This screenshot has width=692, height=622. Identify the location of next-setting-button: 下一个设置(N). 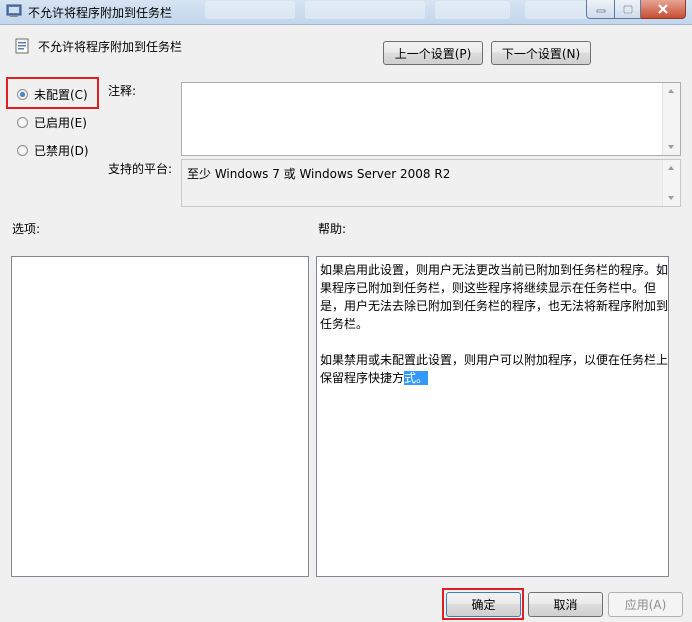
(541, 53).